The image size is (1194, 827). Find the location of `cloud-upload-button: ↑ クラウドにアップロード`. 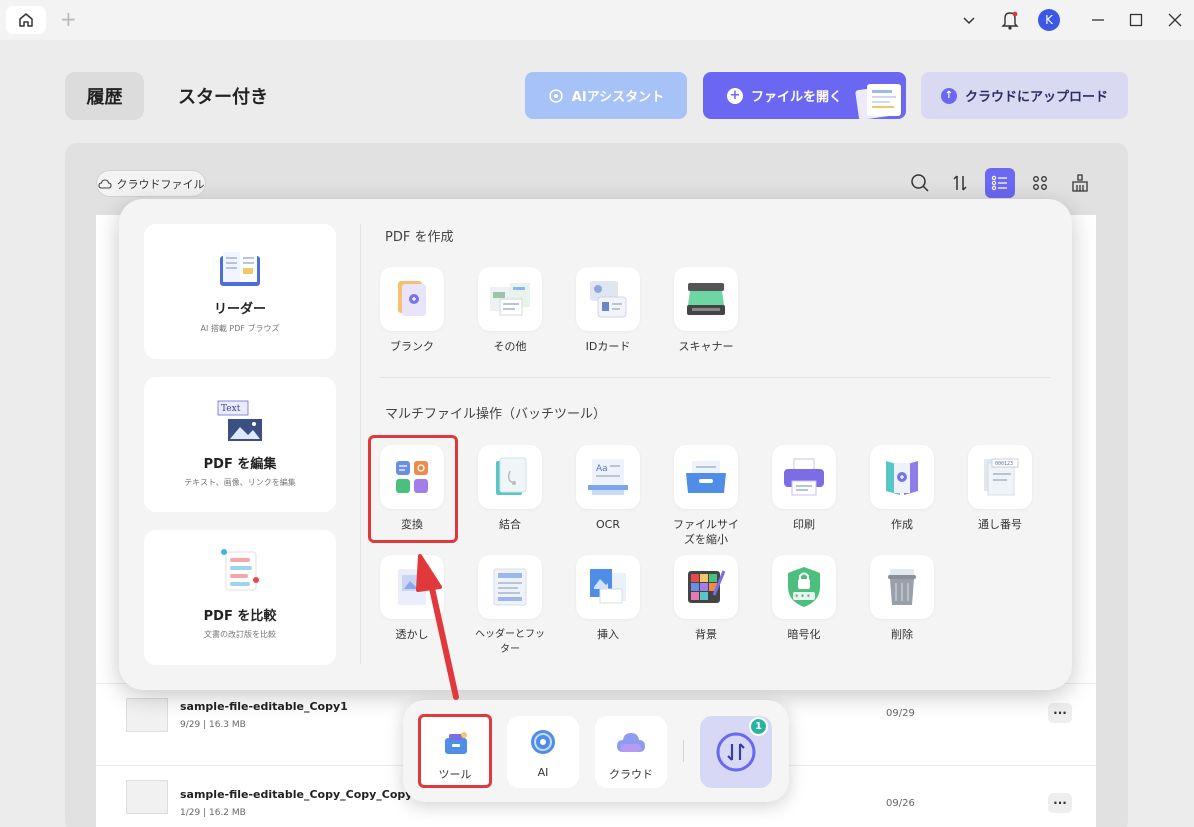

cloud-upload-button: ↑ クラウドにアップロード is located at coordinates (1024, 95).